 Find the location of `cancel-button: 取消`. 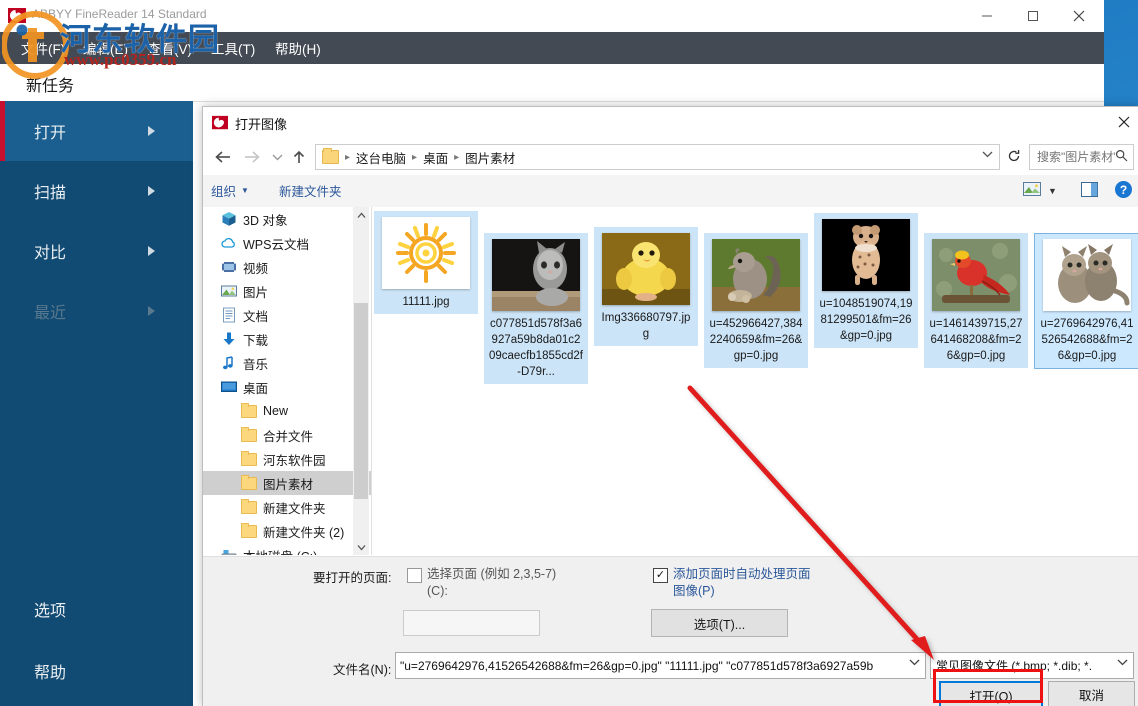

cancel-button: 取消 is located at coordinates (1091, 693).